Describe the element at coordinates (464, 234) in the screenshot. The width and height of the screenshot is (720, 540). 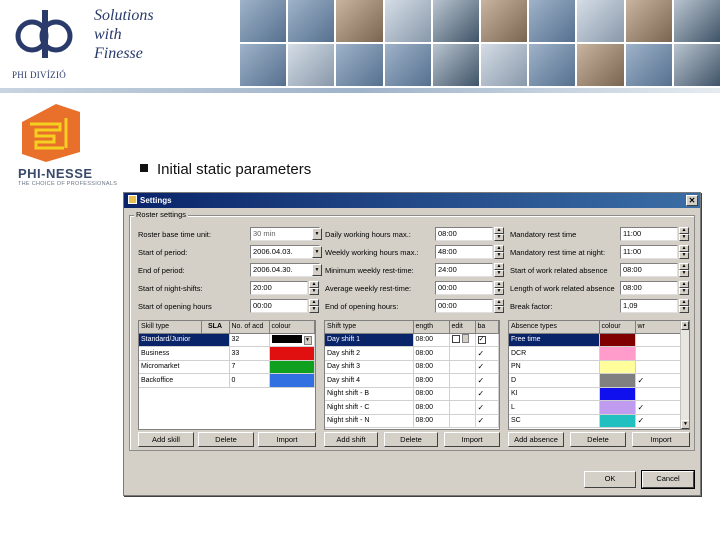
I see `daily-hours-max-input: 08:00` at that location.